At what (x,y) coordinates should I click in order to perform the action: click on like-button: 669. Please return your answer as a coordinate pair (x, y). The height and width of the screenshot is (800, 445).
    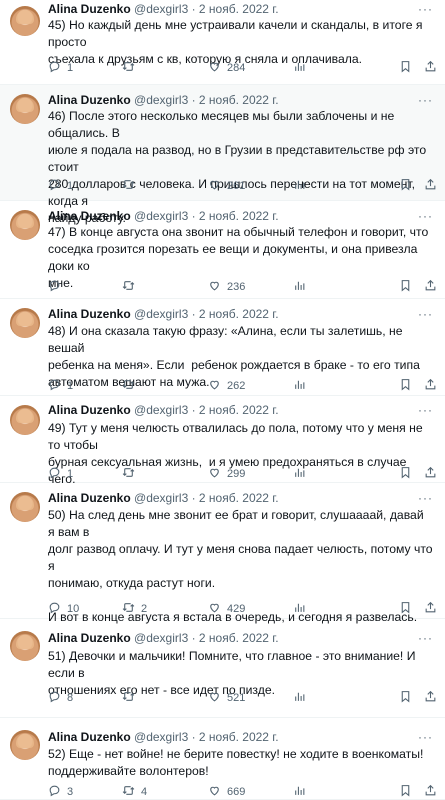
    Looking at the image, I should click on (226, 792).